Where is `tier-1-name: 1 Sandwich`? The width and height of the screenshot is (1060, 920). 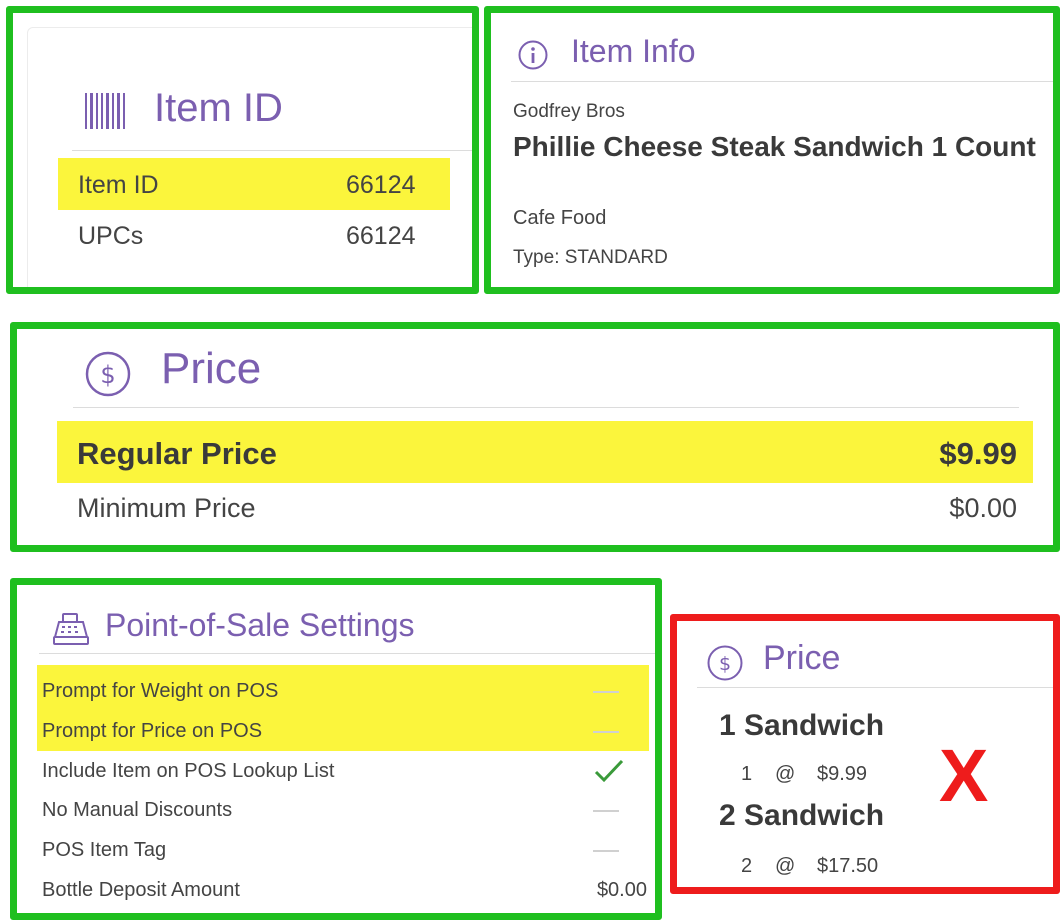
tier-1-name: 1 Sandwich is located at coordinates (802, 725).